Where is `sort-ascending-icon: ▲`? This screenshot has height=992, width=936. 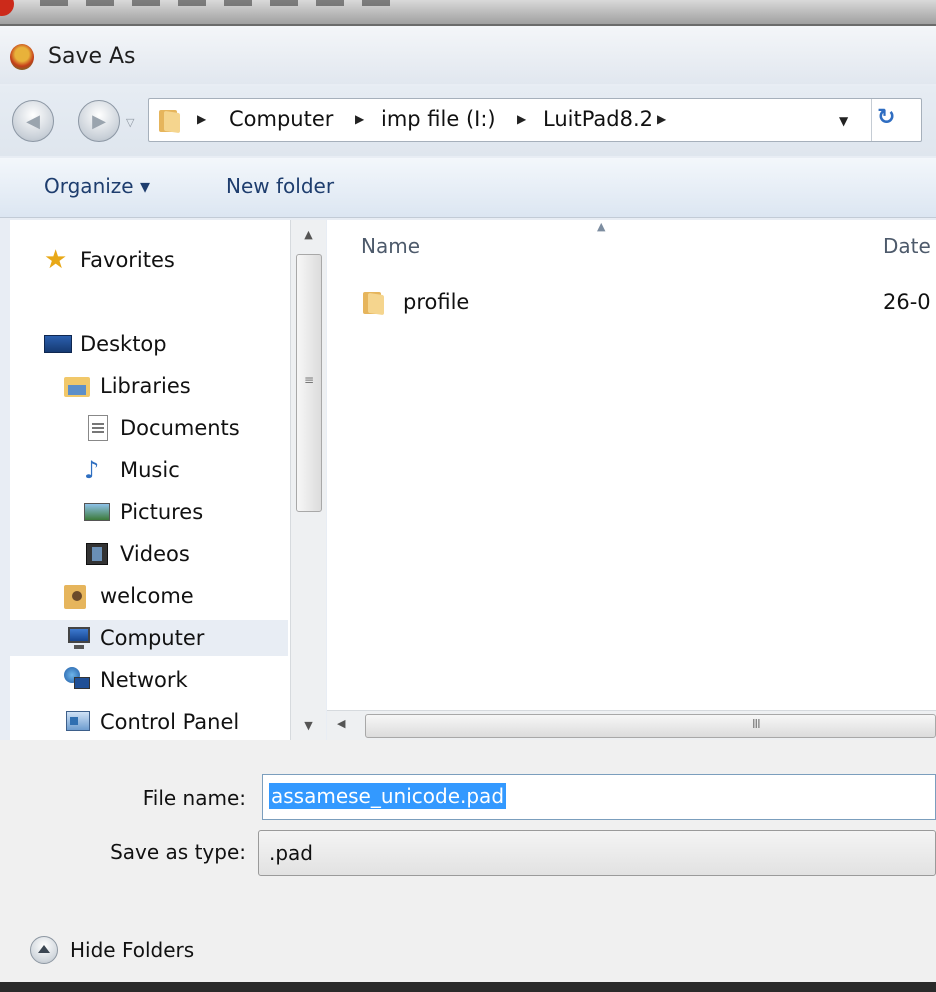
sort-ascending-icon: ▲ is located at coordinates (601, 226).